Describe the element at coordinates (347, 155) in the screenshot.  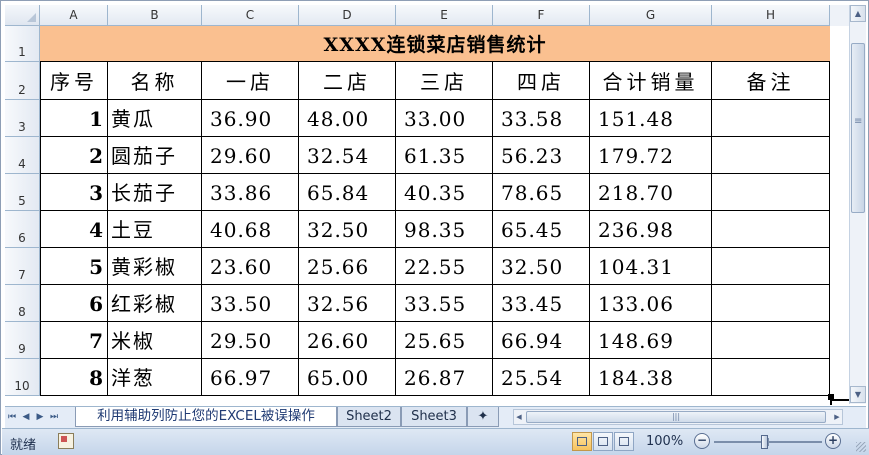
I see `cell-store2: 32.54` at that location.